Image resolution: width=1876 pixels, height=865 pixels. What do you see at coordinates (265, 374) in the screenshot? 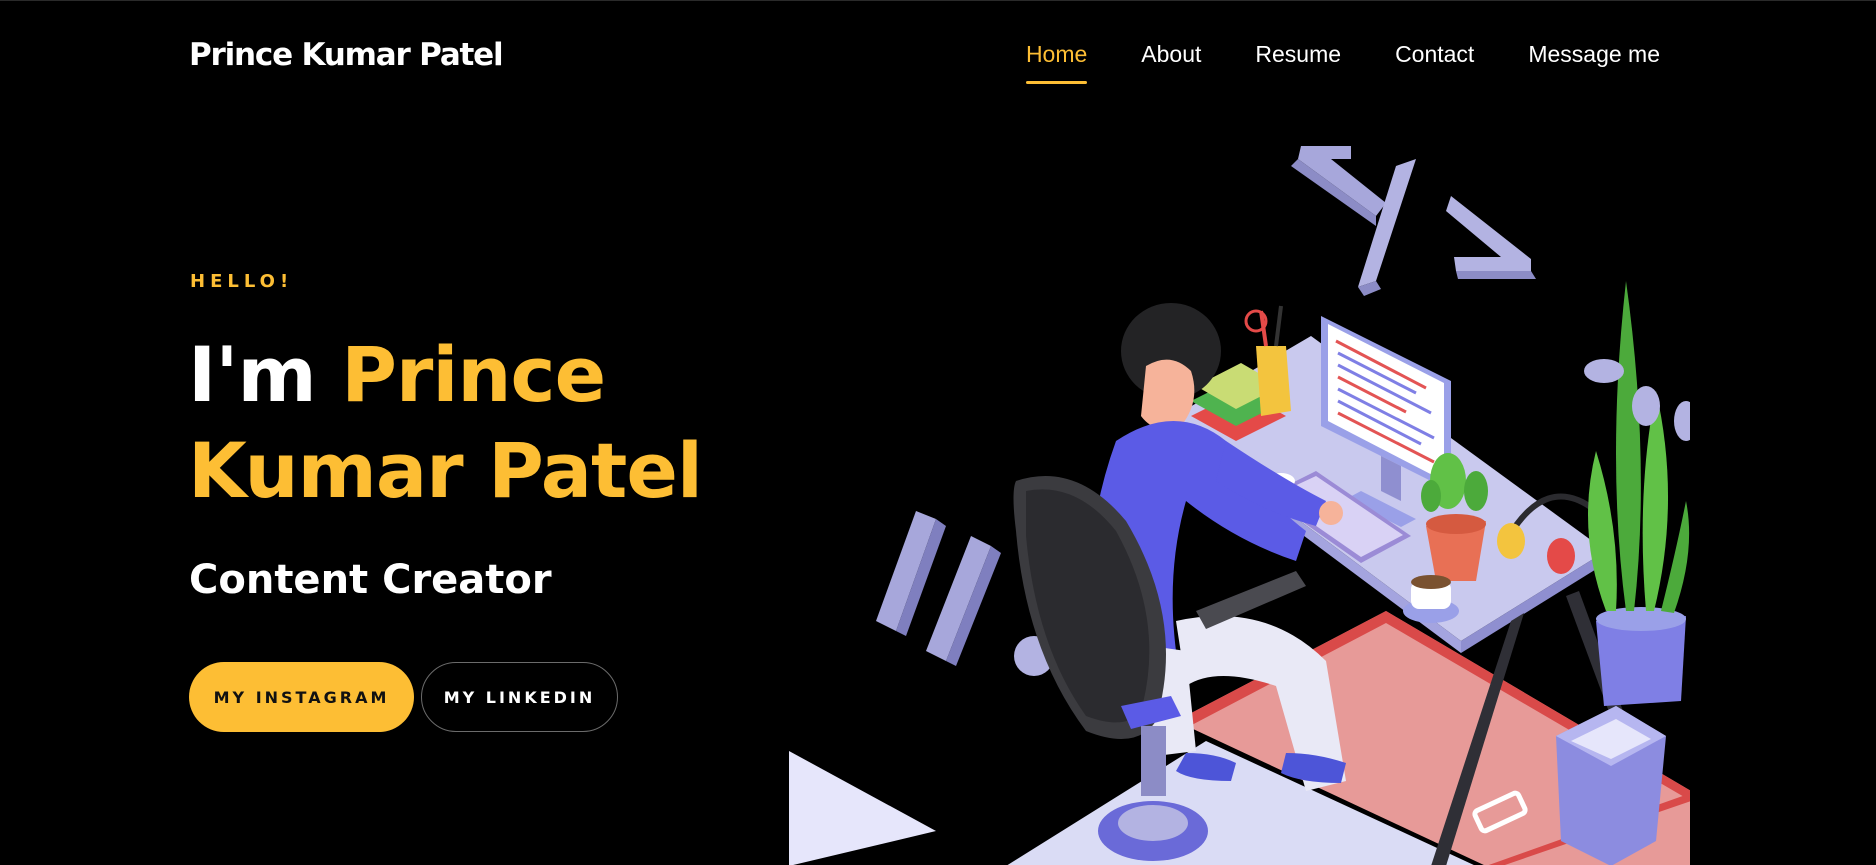
I see `hero-headline-prefix: I'm` at bounding box center [265, 374].